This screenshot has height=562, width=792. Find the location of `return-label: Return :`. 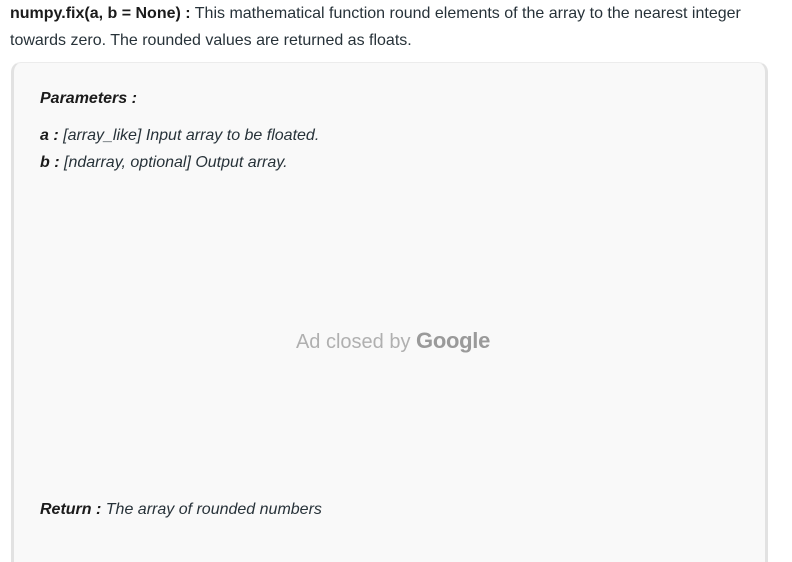

return-label: Return : is located at coordinates (71, 509).